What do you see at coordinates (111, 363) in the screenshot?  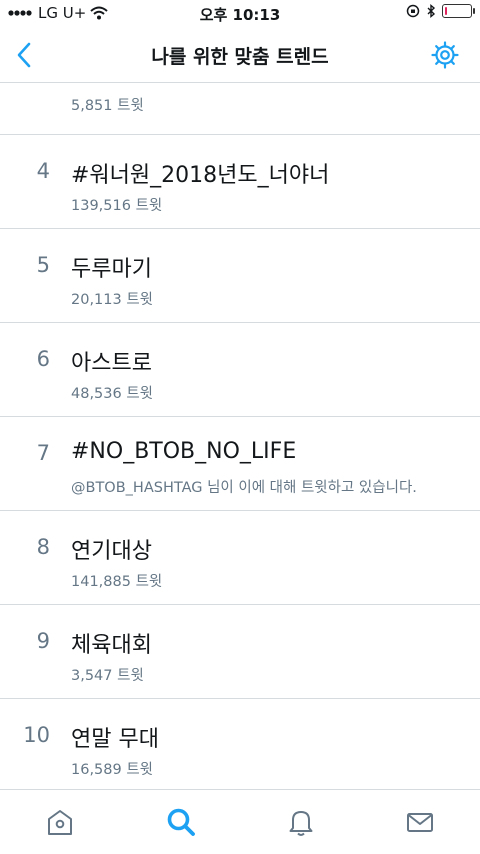 I see `trend-name: 아스트로` at bounding box center [111, 363].